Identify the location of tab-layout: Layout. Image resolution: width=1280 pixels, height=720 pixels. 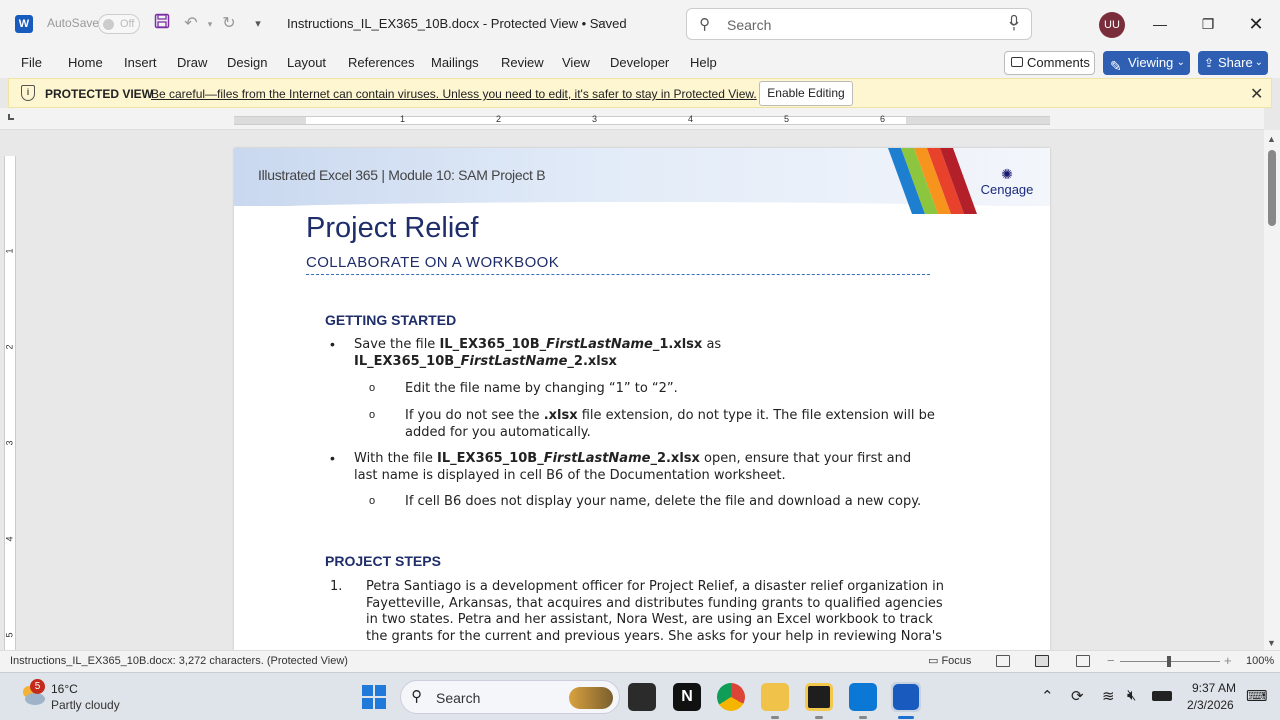
(306, 62).